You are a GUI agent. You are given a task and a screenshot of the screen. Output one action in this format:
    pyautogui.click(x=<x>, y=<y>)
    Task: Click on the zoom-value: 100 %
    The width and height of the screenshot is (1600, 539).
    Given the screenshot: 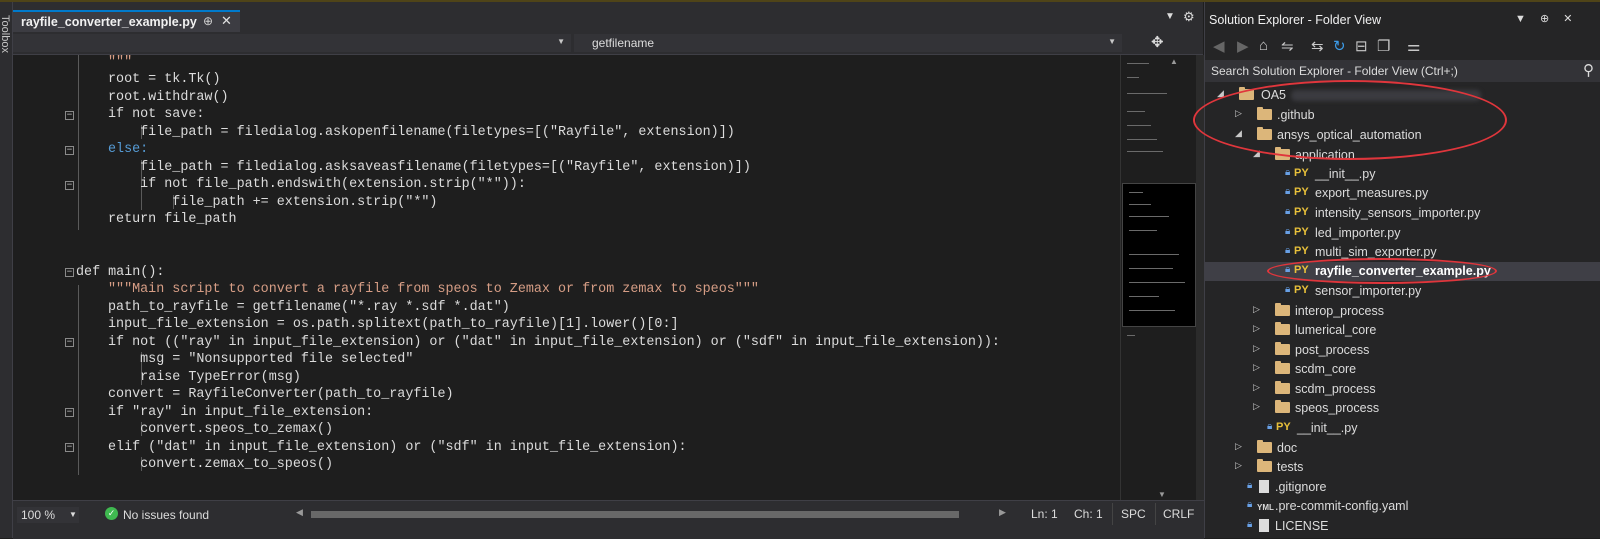 What is the action you would take?
    pyautogui.click(x=38, y=515)
    